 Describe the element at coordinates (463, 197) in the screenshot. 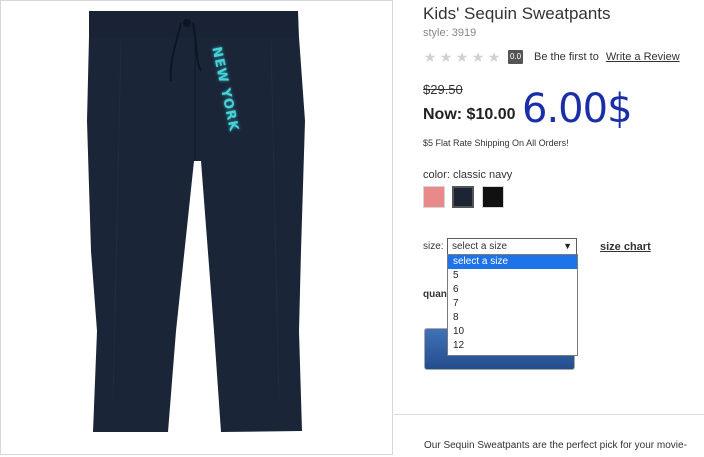

I see `color-swatch-navy` at that location.